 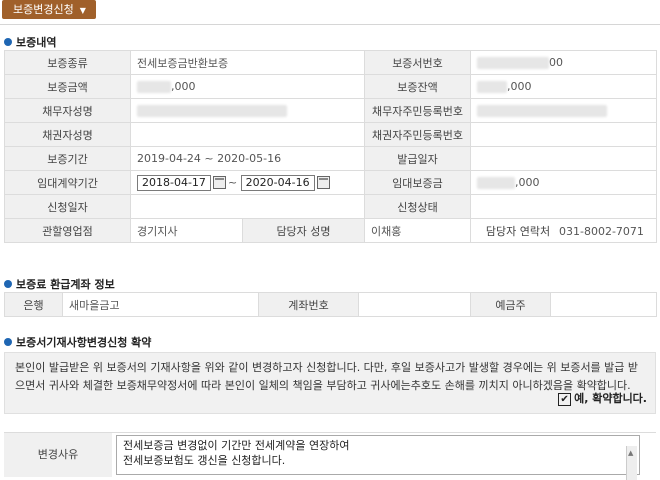 I want to click on apply-status-label: 신청상태, so click(x=417, y=206).